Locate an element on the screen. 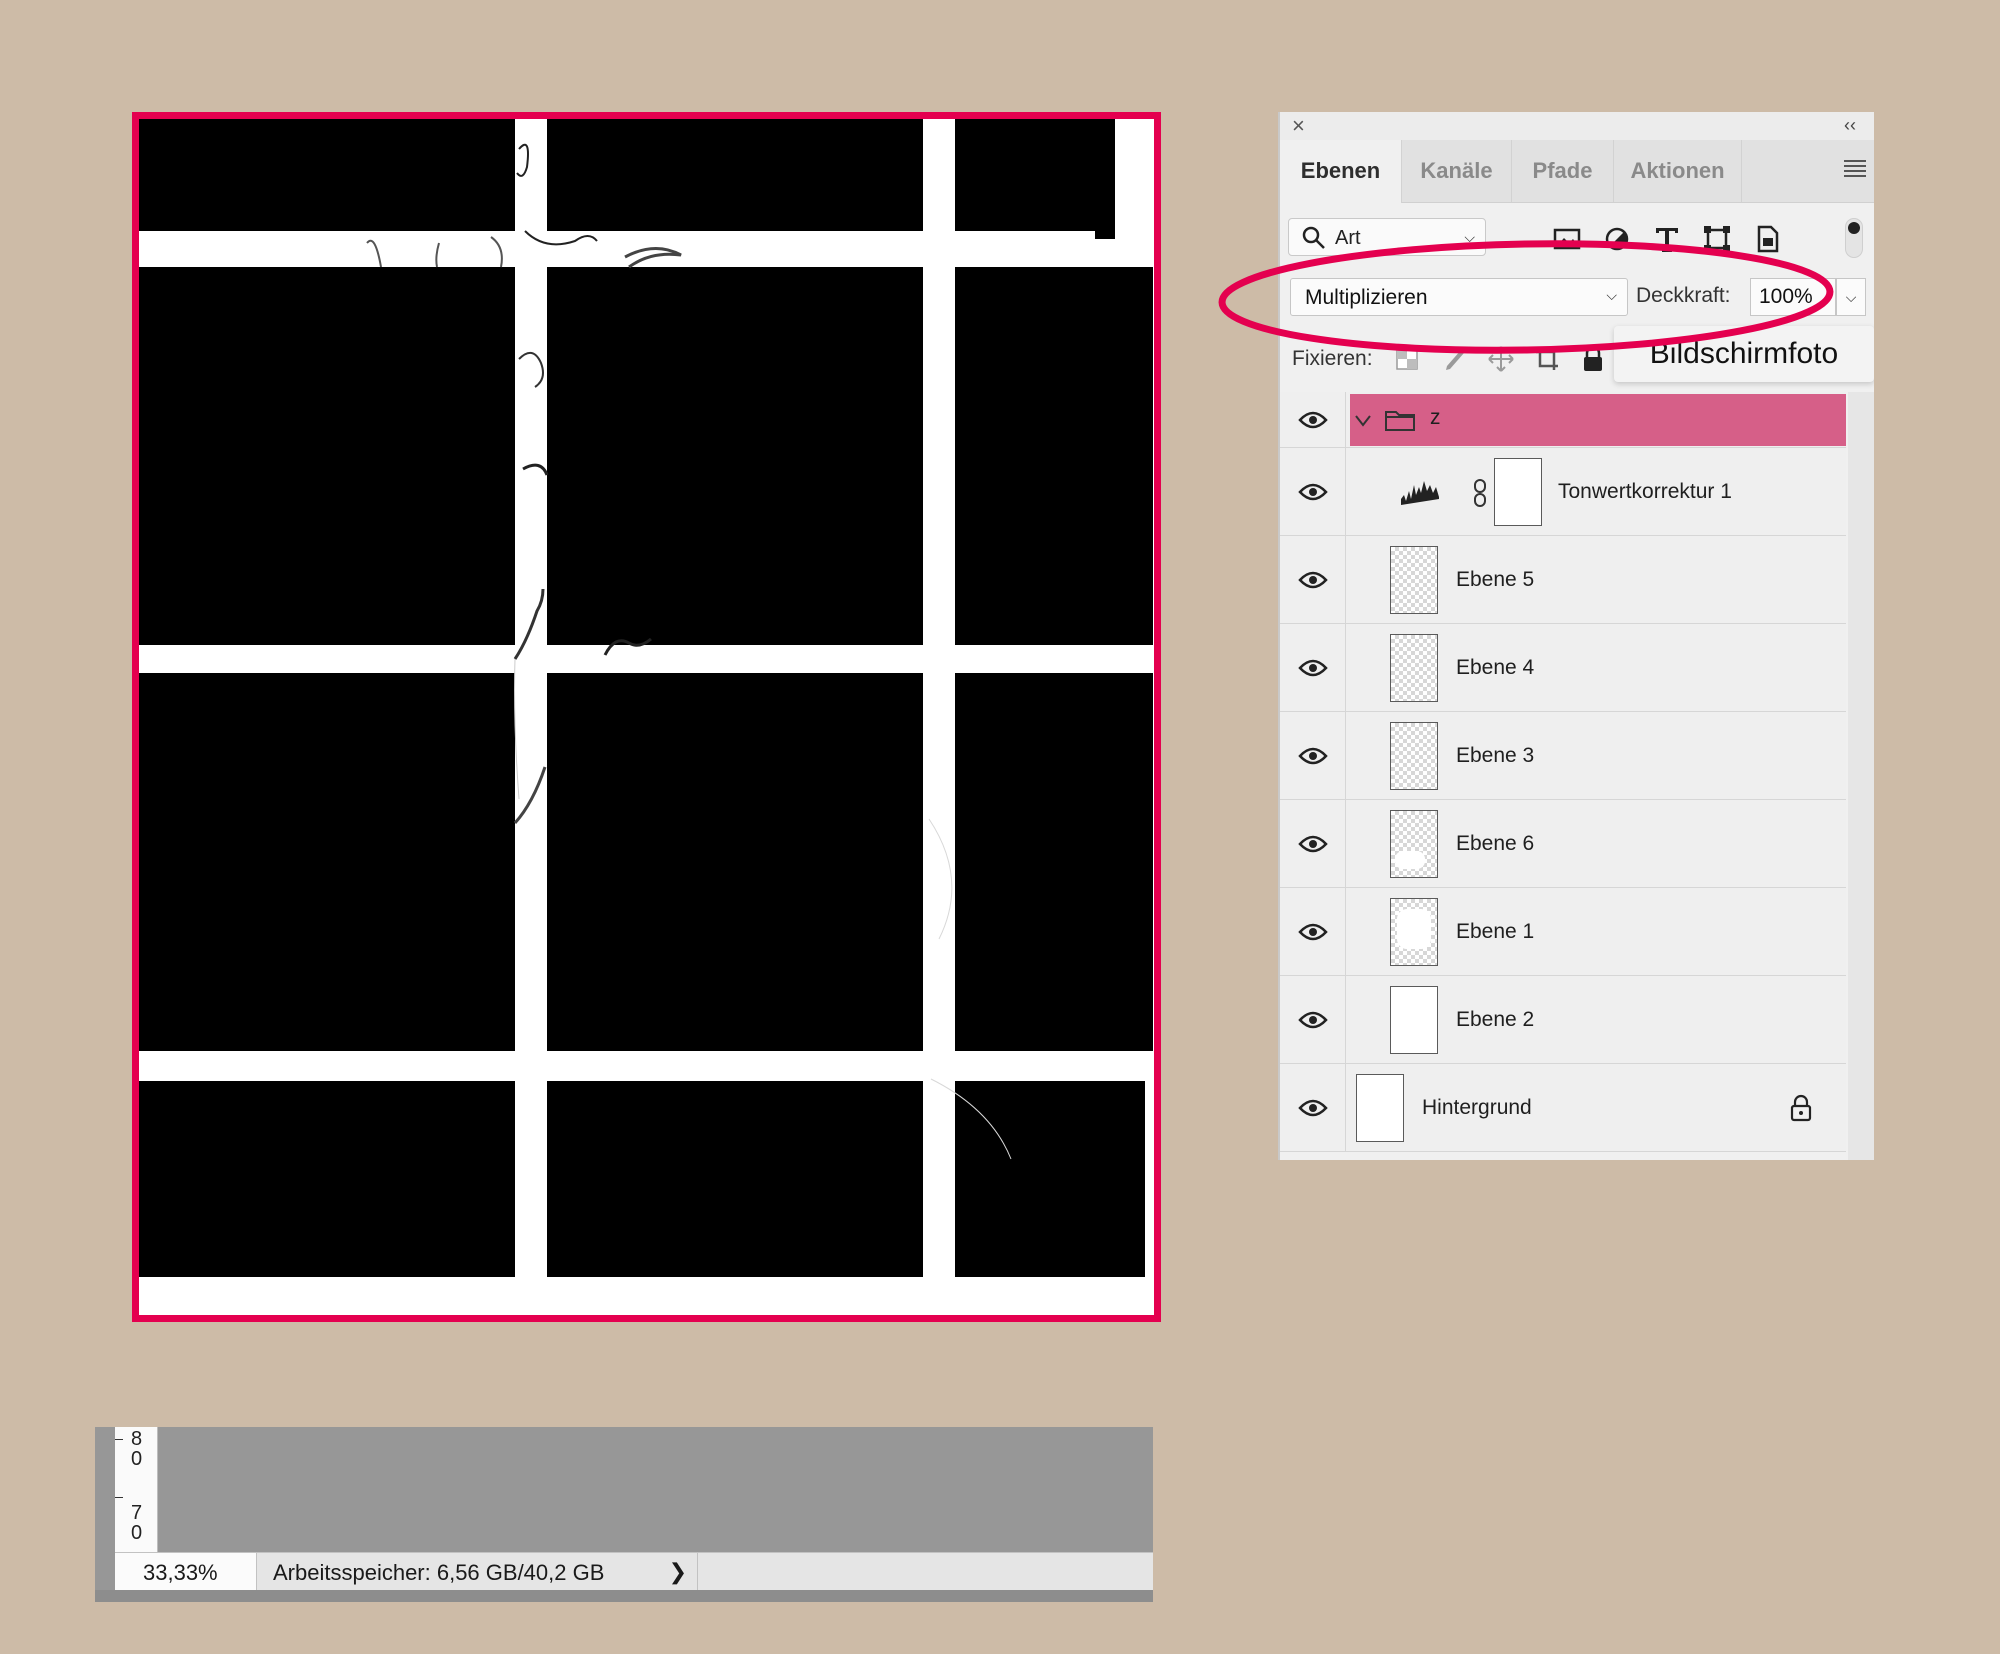 This screenshot has width=2000, height=1654. opacity-label: Deckkraft: is located at coordinates (1683, 295).